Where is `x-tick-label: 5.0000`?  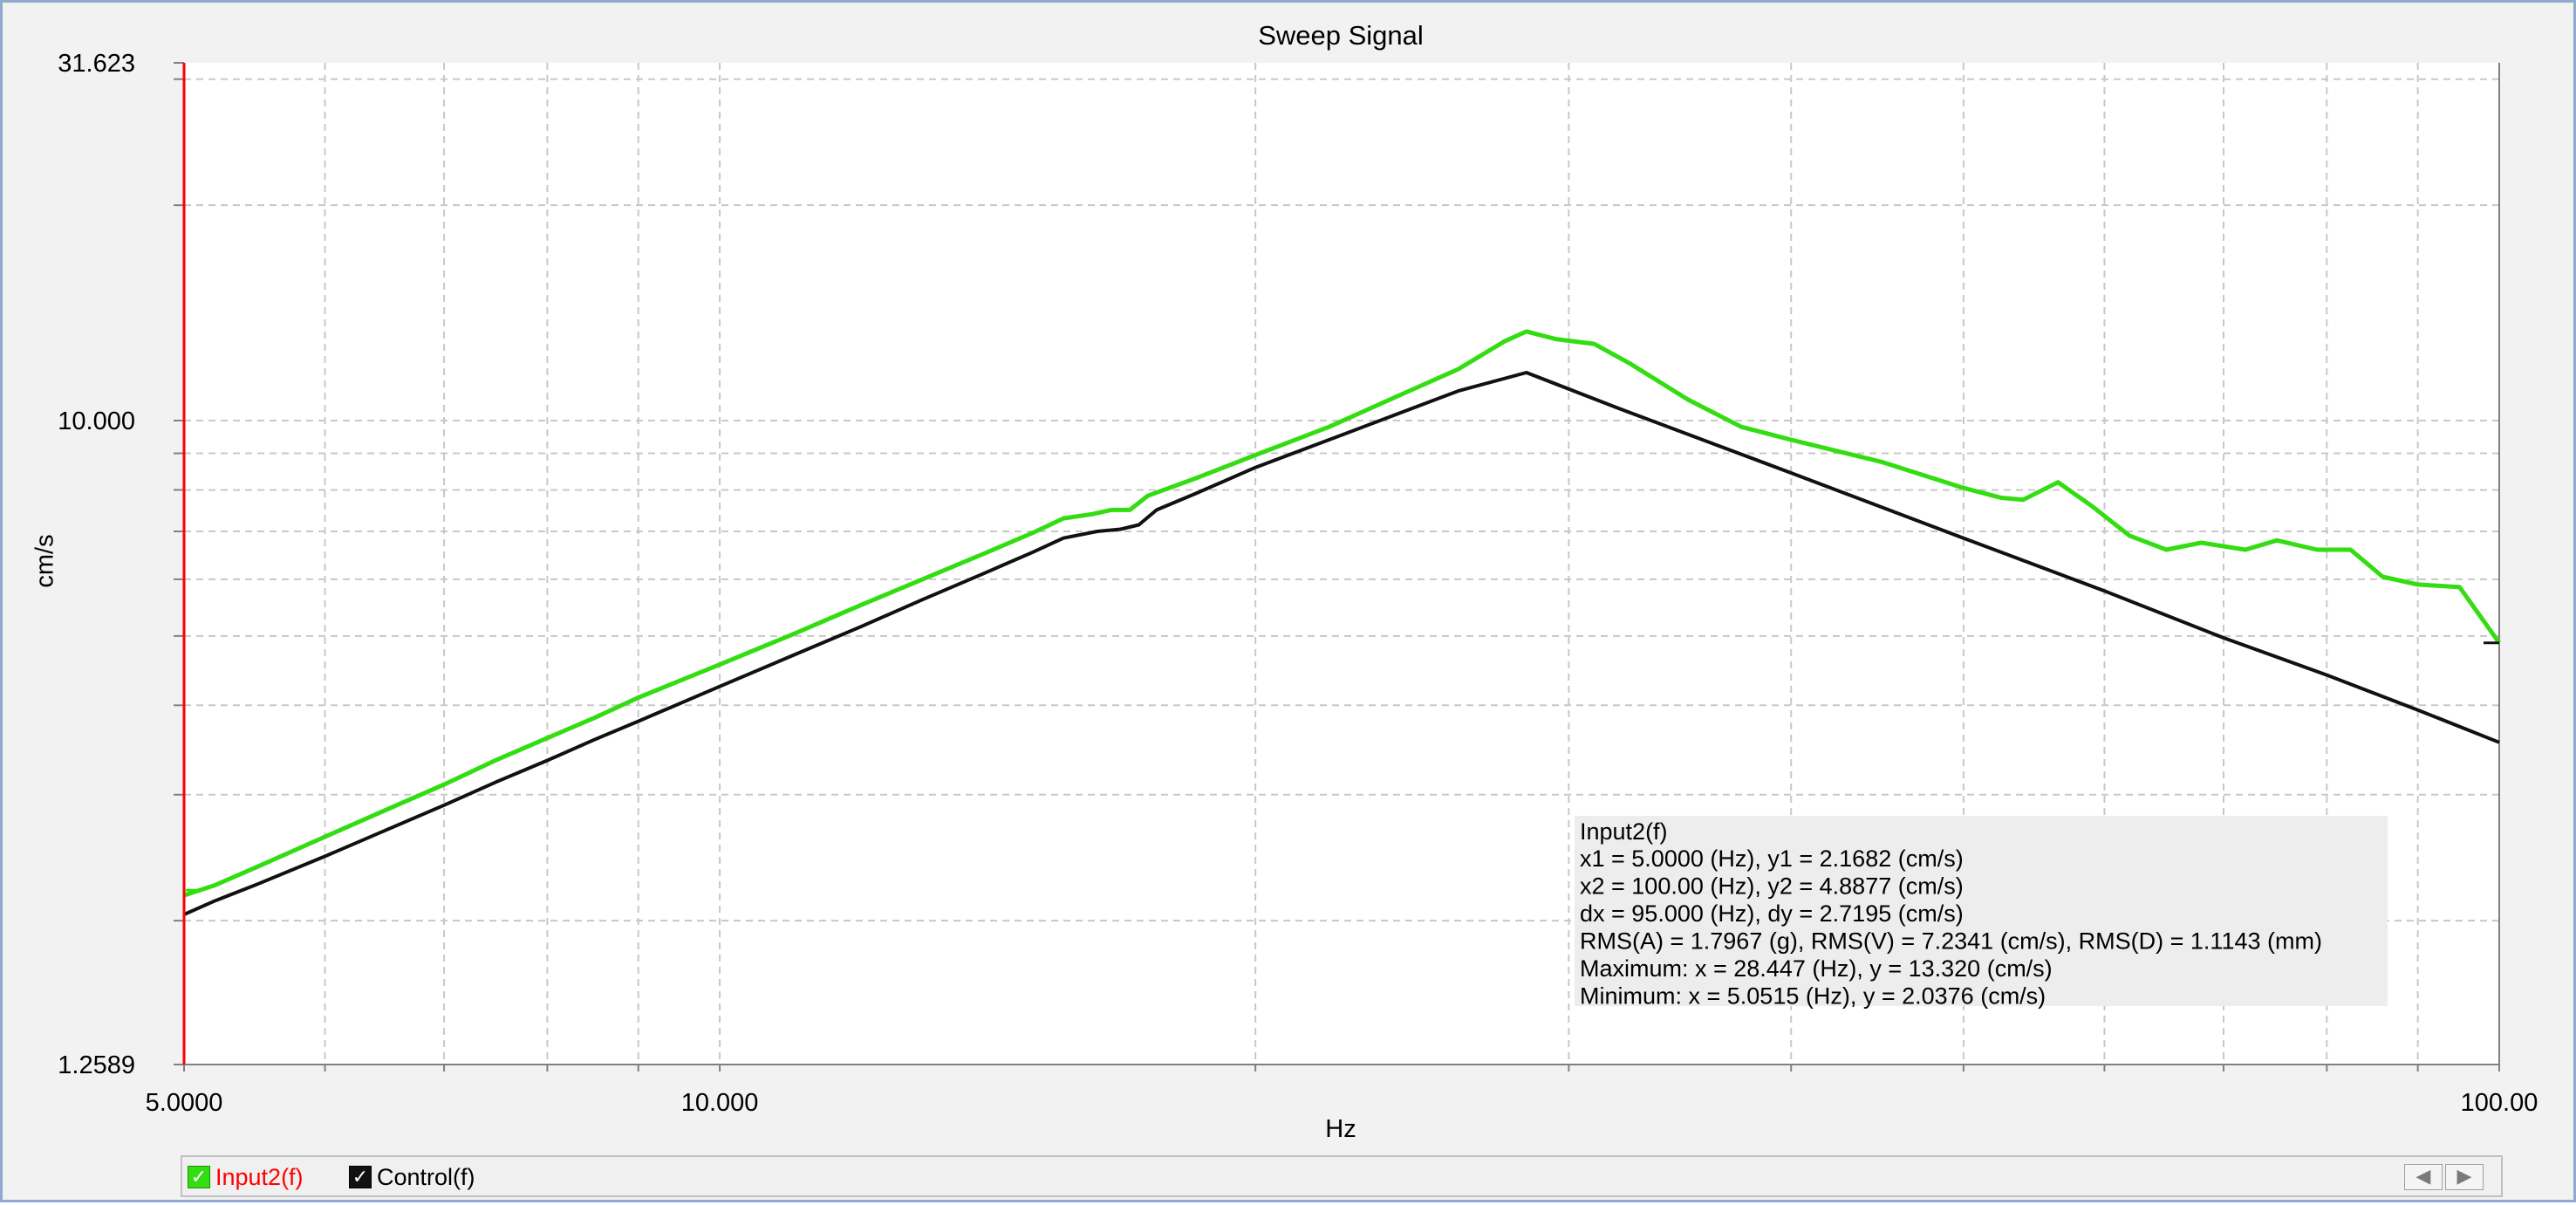 x-tick-label: 5.0000 is located at coordinates (184, 1103).